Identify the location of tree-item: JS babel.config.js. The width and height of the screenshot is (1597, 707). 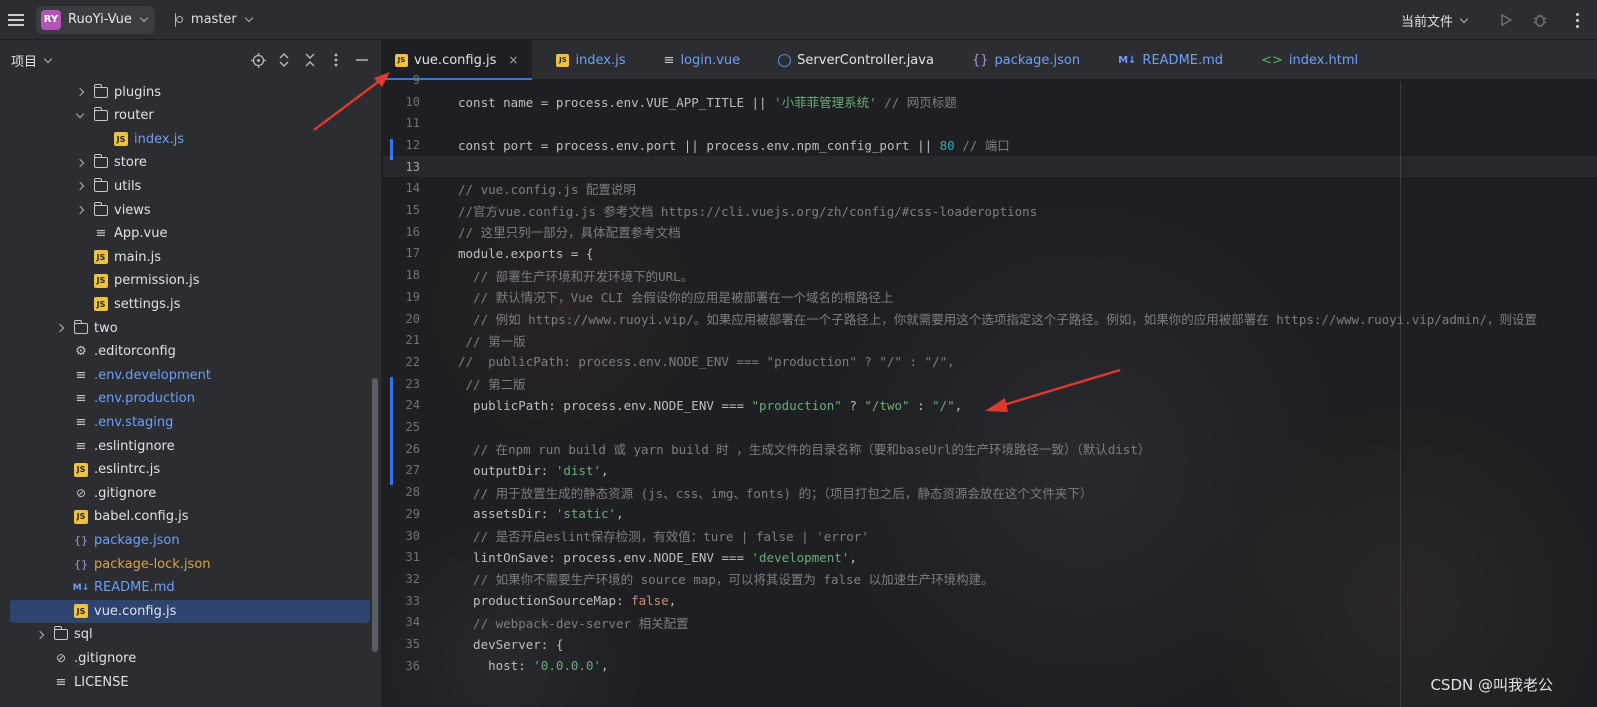
(190, 516).